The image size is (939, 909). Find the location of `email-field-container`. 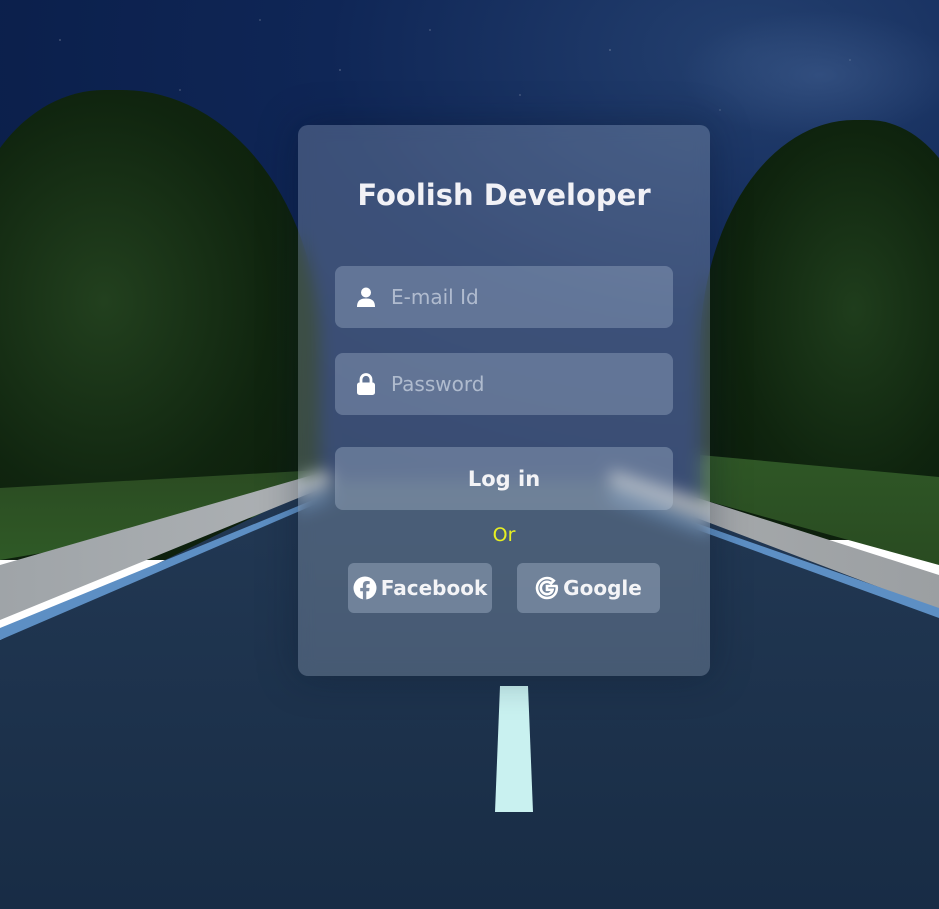

email-field-container is located at coordinates (504, 297).